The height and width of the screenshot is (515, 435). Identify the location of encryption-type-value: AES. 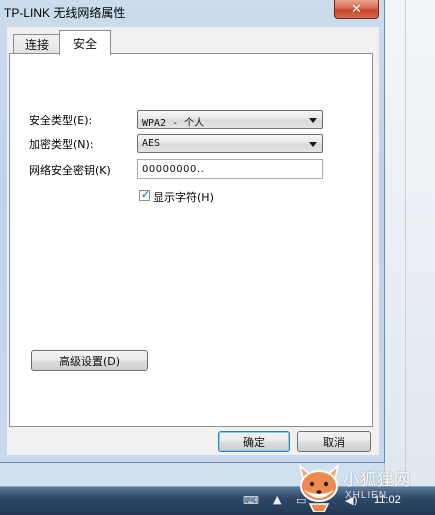
(151, 143).